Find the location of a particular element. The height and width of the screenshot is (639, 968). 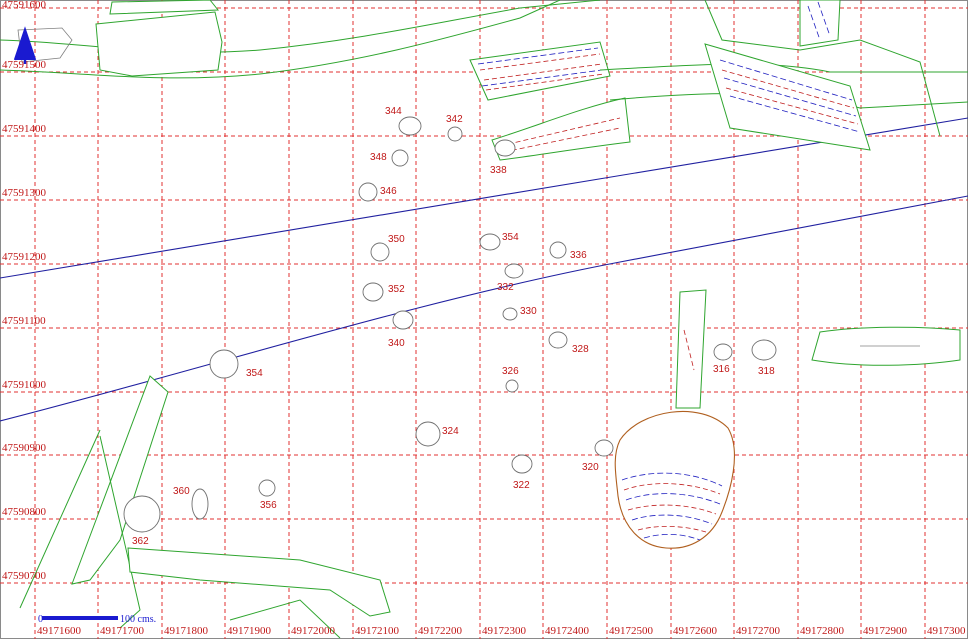

scale-end-label: 100 cms. is located at coordinates (138, 619).